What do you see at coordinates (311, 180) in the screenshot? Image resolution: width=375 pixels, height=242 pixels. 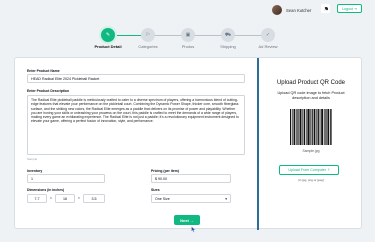 I see `upload-format-note: (in jpg, png or jpeg)` at bounding box center [311, 180].